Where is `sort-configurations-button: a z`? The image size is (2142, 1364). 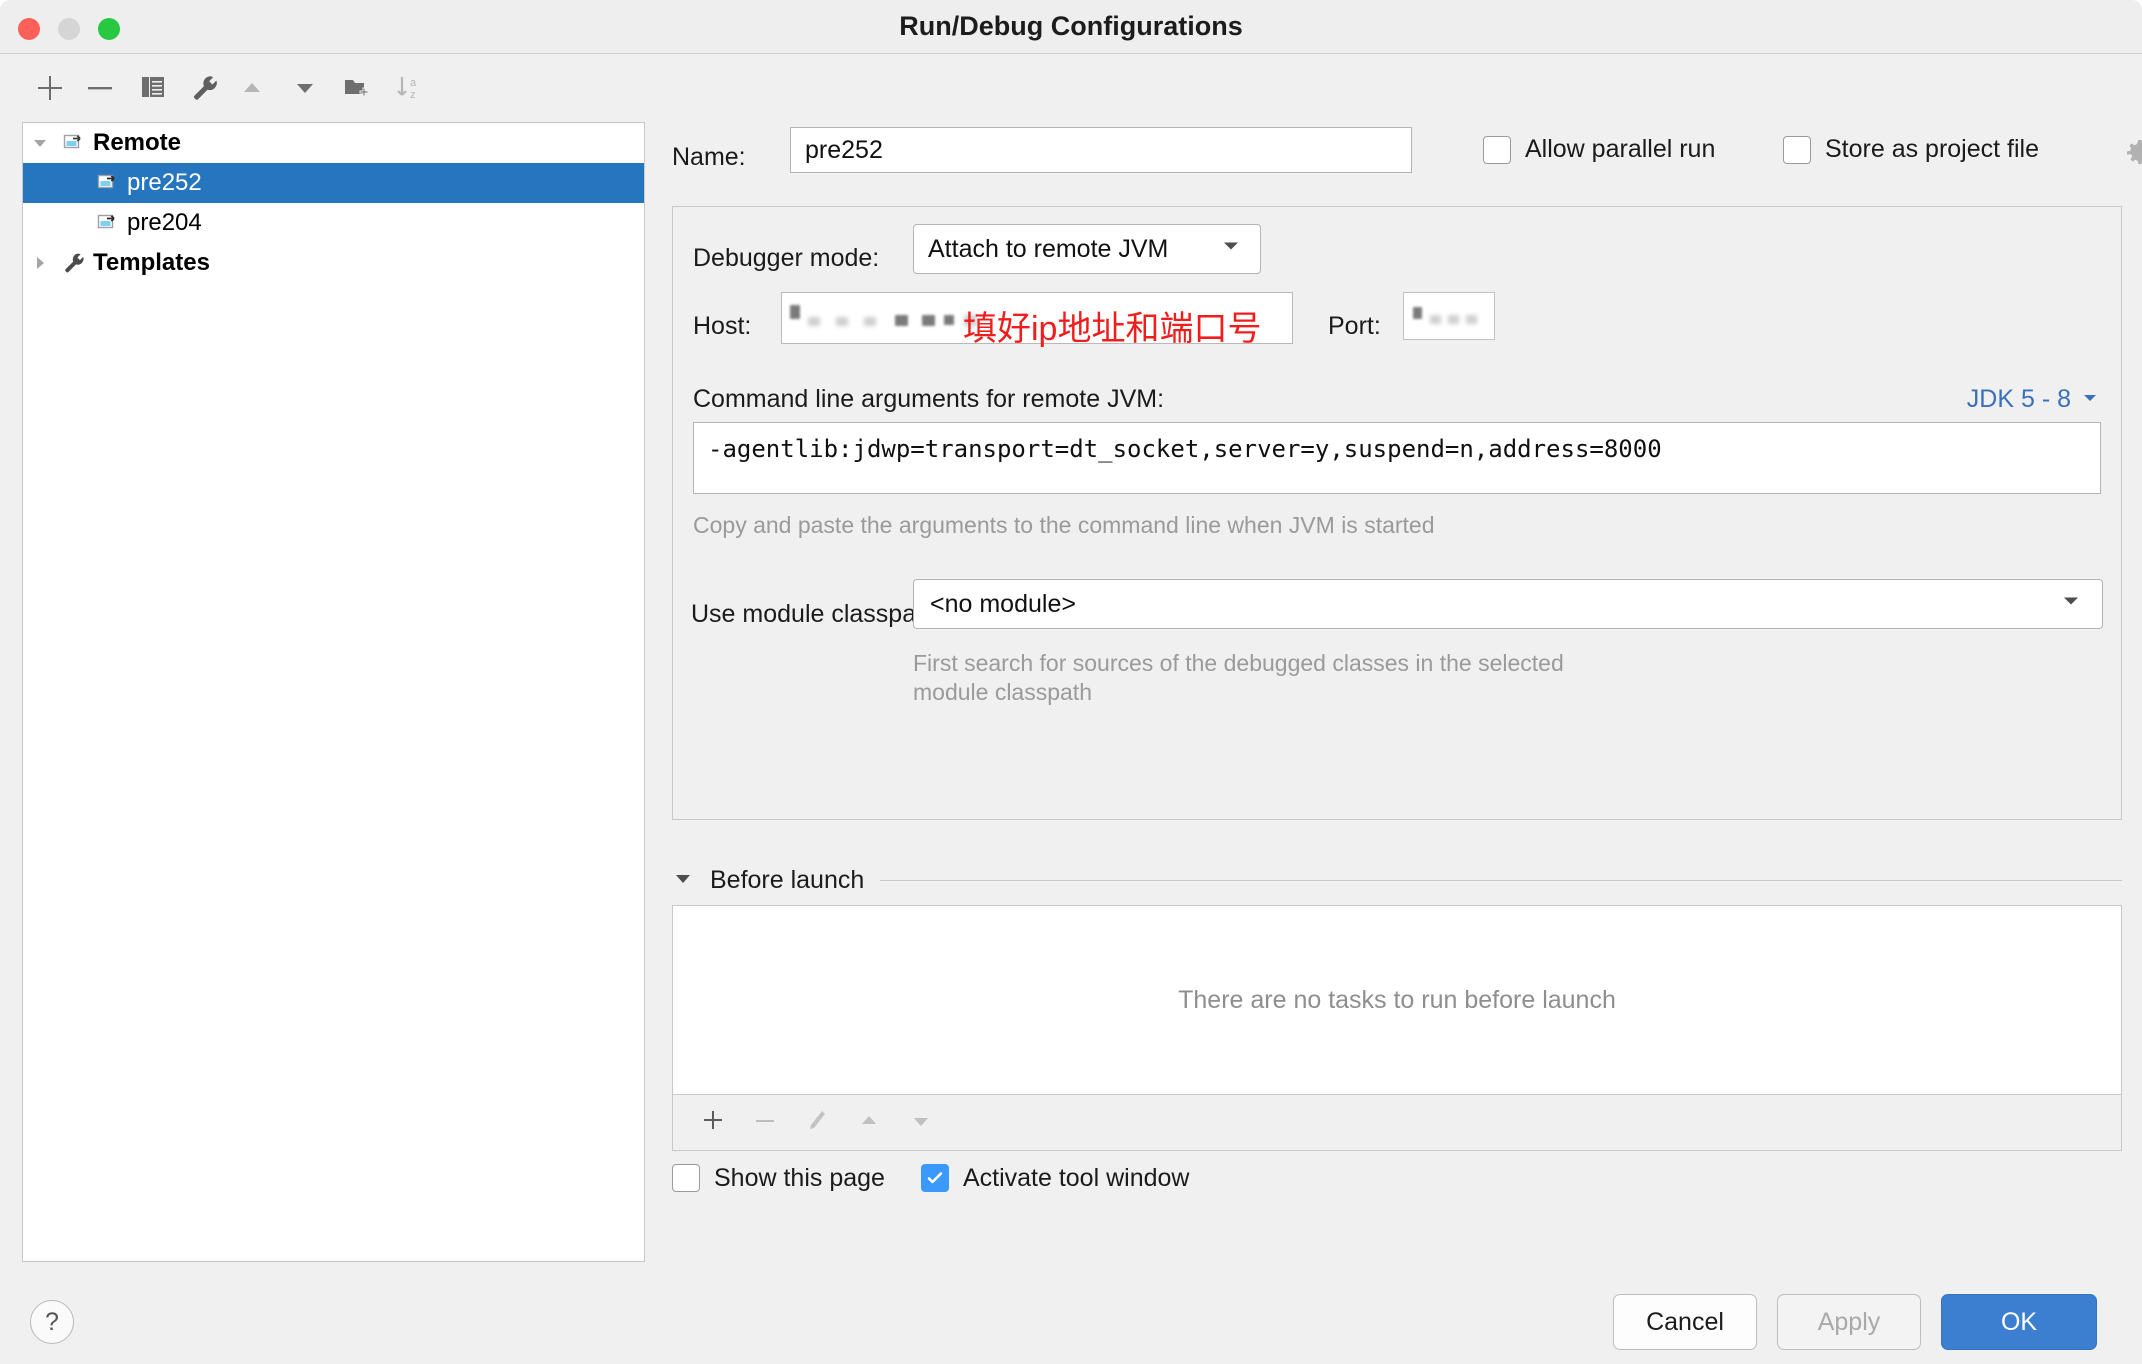
sort-configurations-button: a z is located at coordinates (410, 88).